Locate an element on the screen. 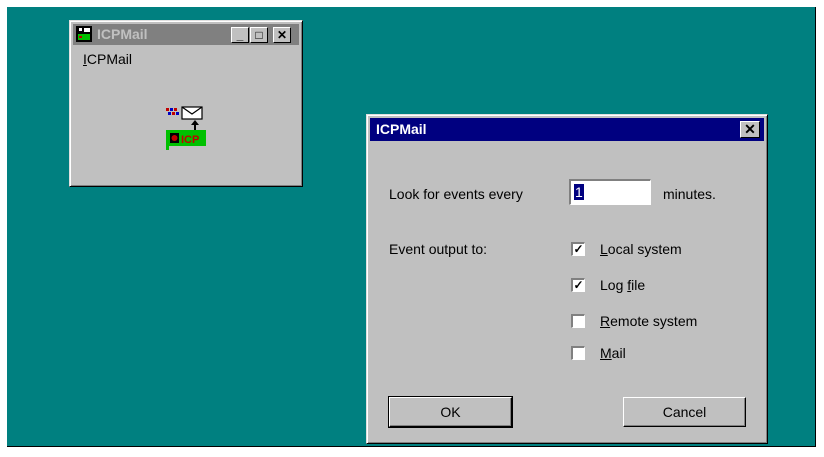 Image resolution: width=824 pixels, height=457 pixels. dialog-title: ICPMail is located at coordinates (401, 129).